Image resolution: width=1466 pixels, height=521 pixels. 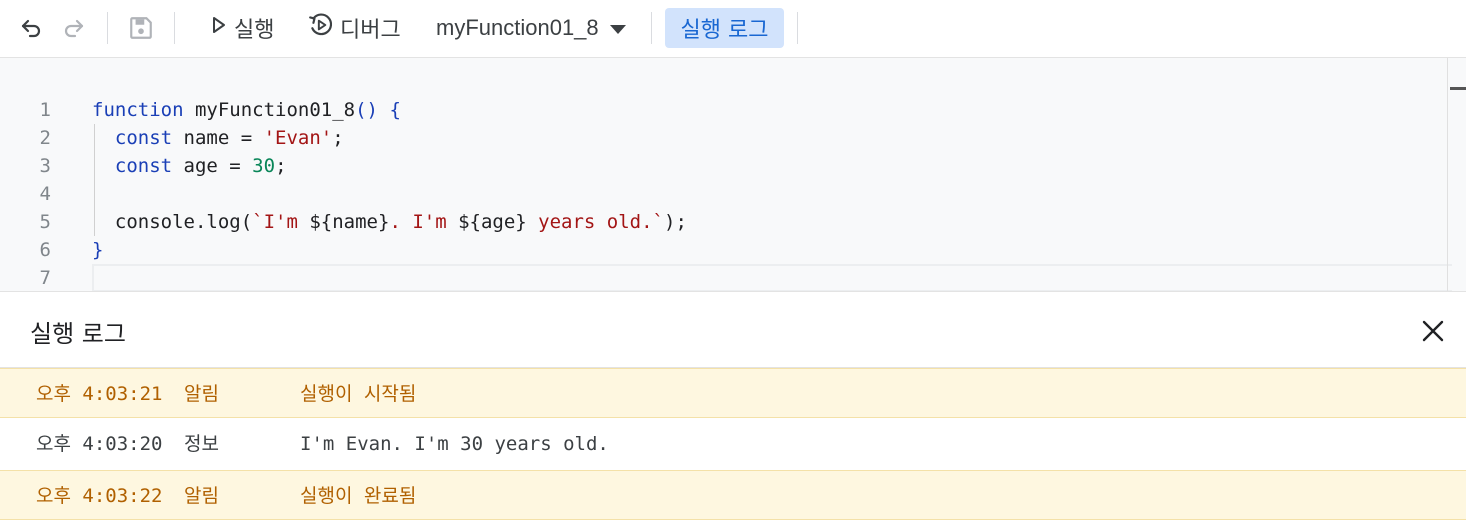 I want to click on log-time: 오후 4:03:22, so click(x=99, y=496).